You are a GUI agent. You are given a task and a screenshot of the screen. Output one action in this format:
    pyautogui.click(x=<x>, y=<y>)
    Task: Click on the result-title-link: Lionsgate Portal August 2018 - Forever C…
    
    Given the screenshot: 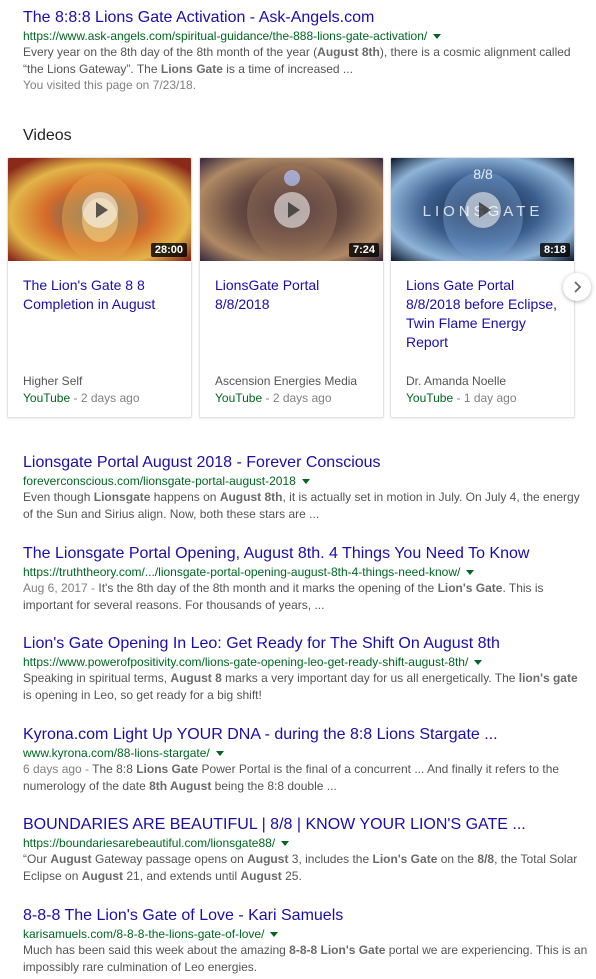 What is the action you would take?
    pyautogui.click(x=305, y=463)
    